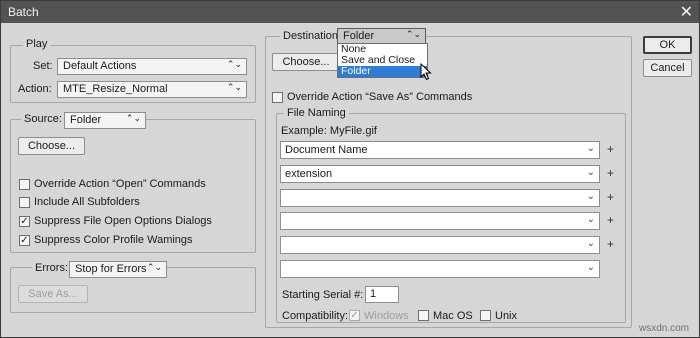  Describe the element at coordinates (323, 295) in the screenshot. I see `serial-label: Starting Serial #:` at that location.